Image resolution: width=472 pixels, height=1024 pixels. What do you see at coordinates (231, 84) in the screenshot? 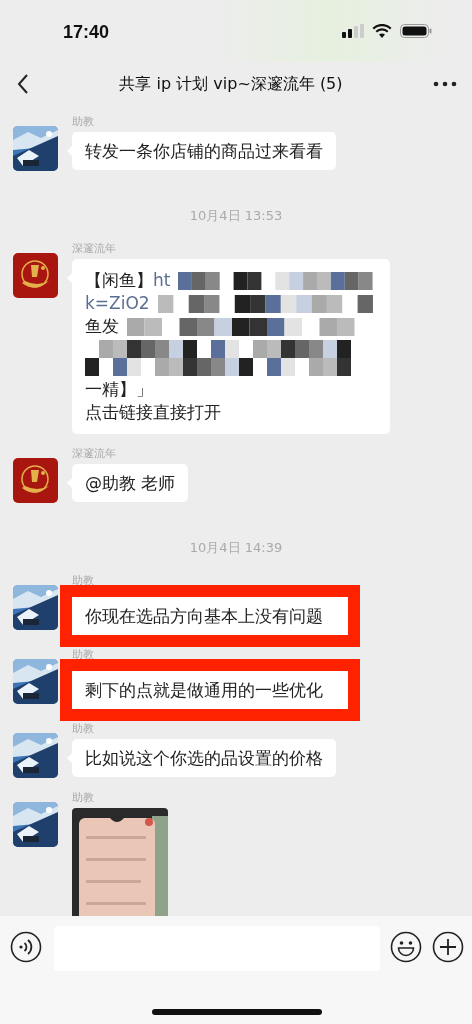
I see `chat-title: 共享 ip 计划 vip~深邃流年 (5)` at bounding box center [231, 84].